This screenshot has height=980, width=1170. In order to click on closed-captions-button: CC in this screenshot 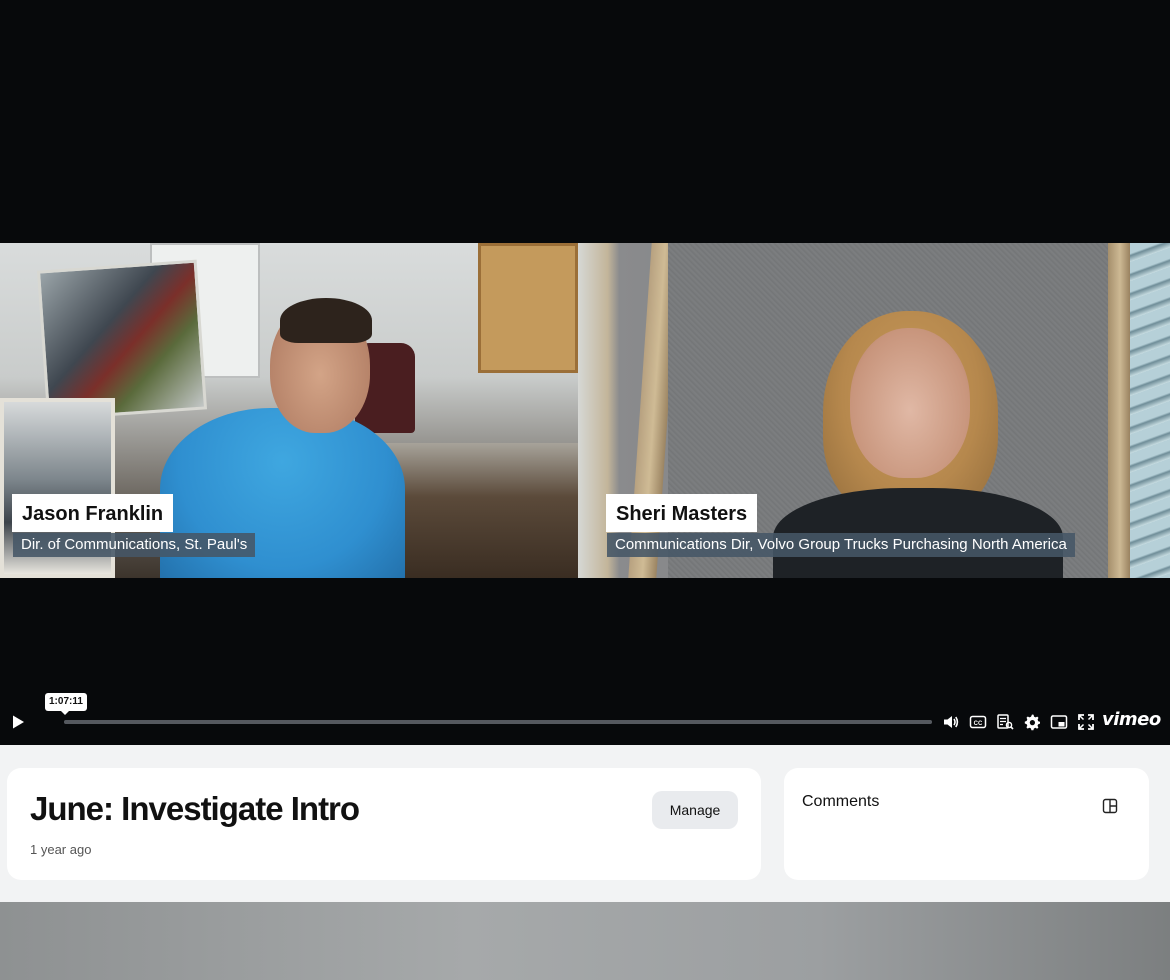, I will do `click(978, 722)`.